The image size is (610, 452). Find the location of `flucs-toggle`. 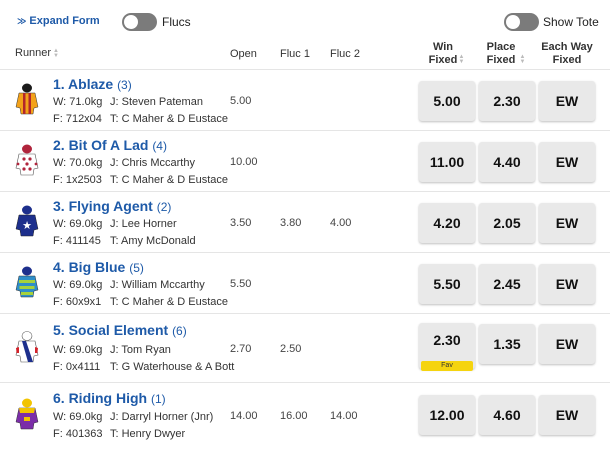

flucs-toggle is located at coordinates (139, 22).